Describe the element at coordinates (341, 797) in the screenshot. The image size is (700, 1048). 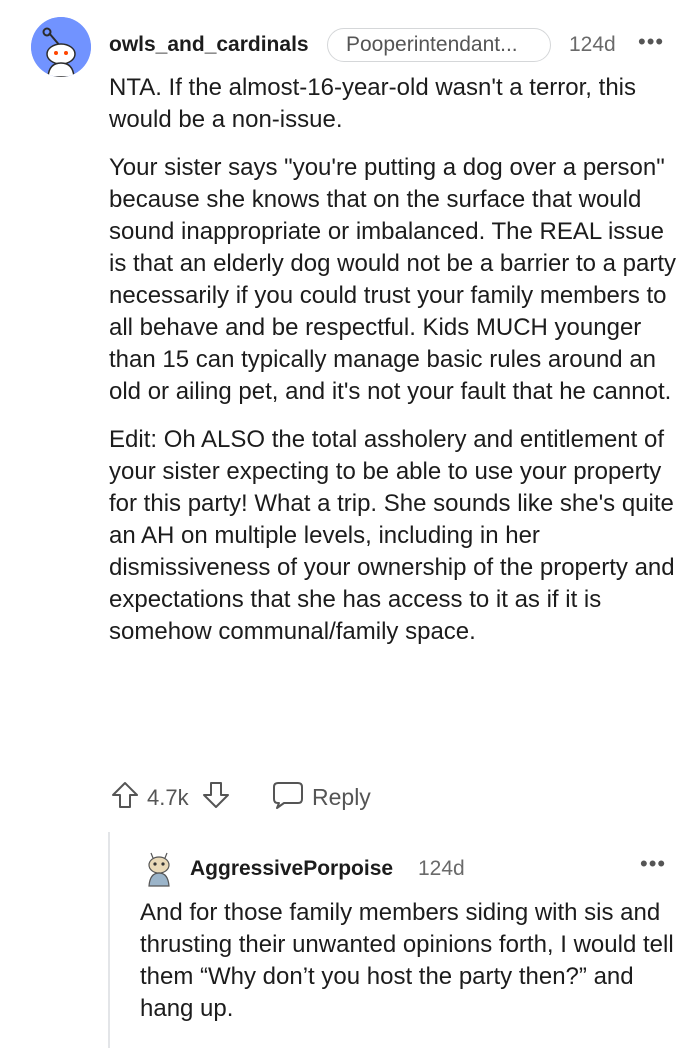
I see `reply-label: Reply` at that location.